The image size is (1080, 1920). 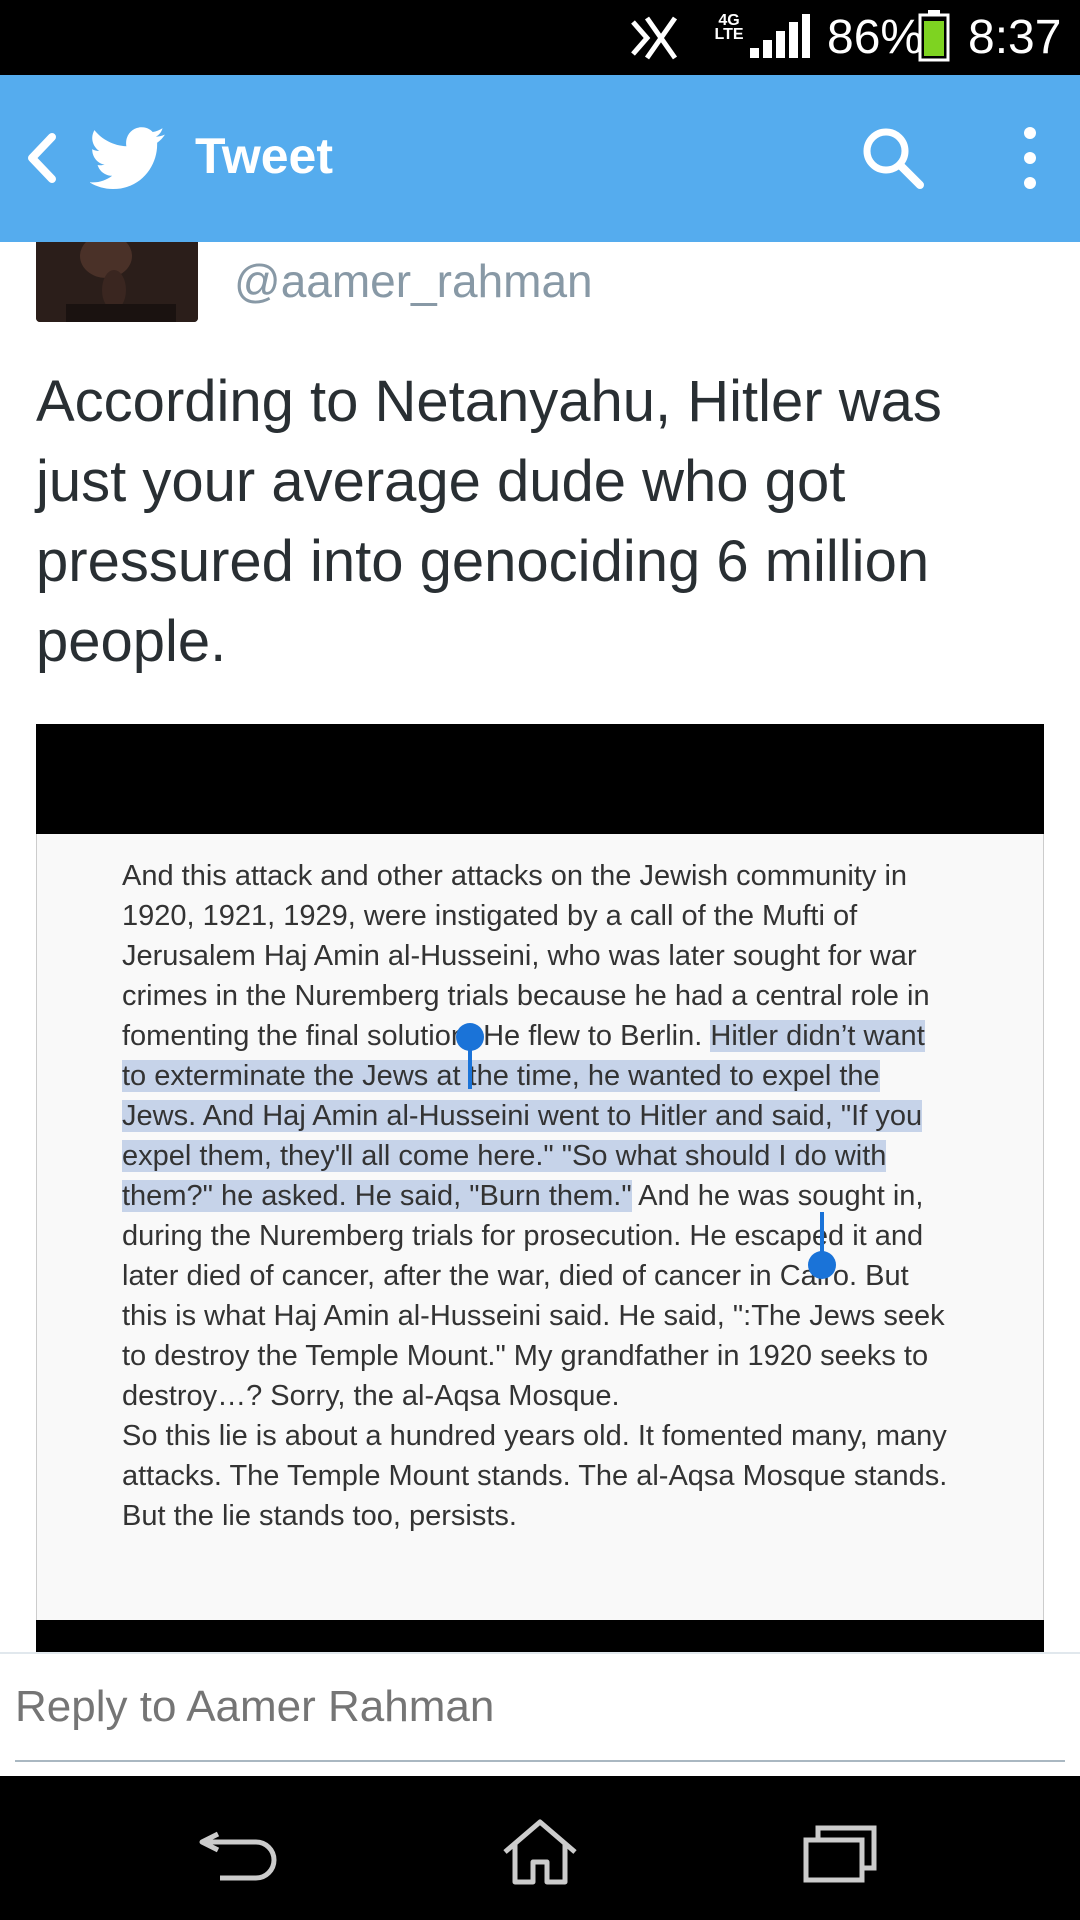 I want to click on avatar, so click(x=117, y=282).